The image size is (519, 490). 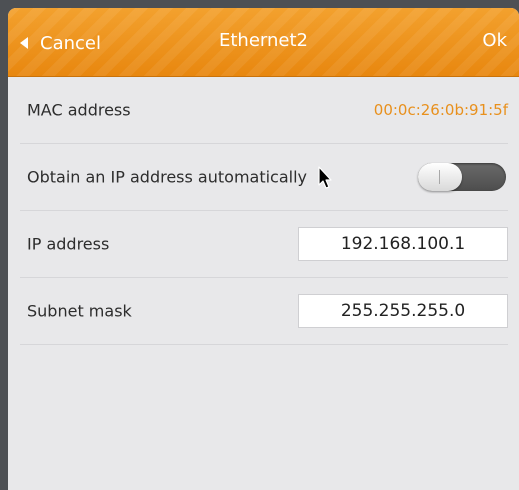 I want to click on subnet-mask-input, so click(x=403, y=311).